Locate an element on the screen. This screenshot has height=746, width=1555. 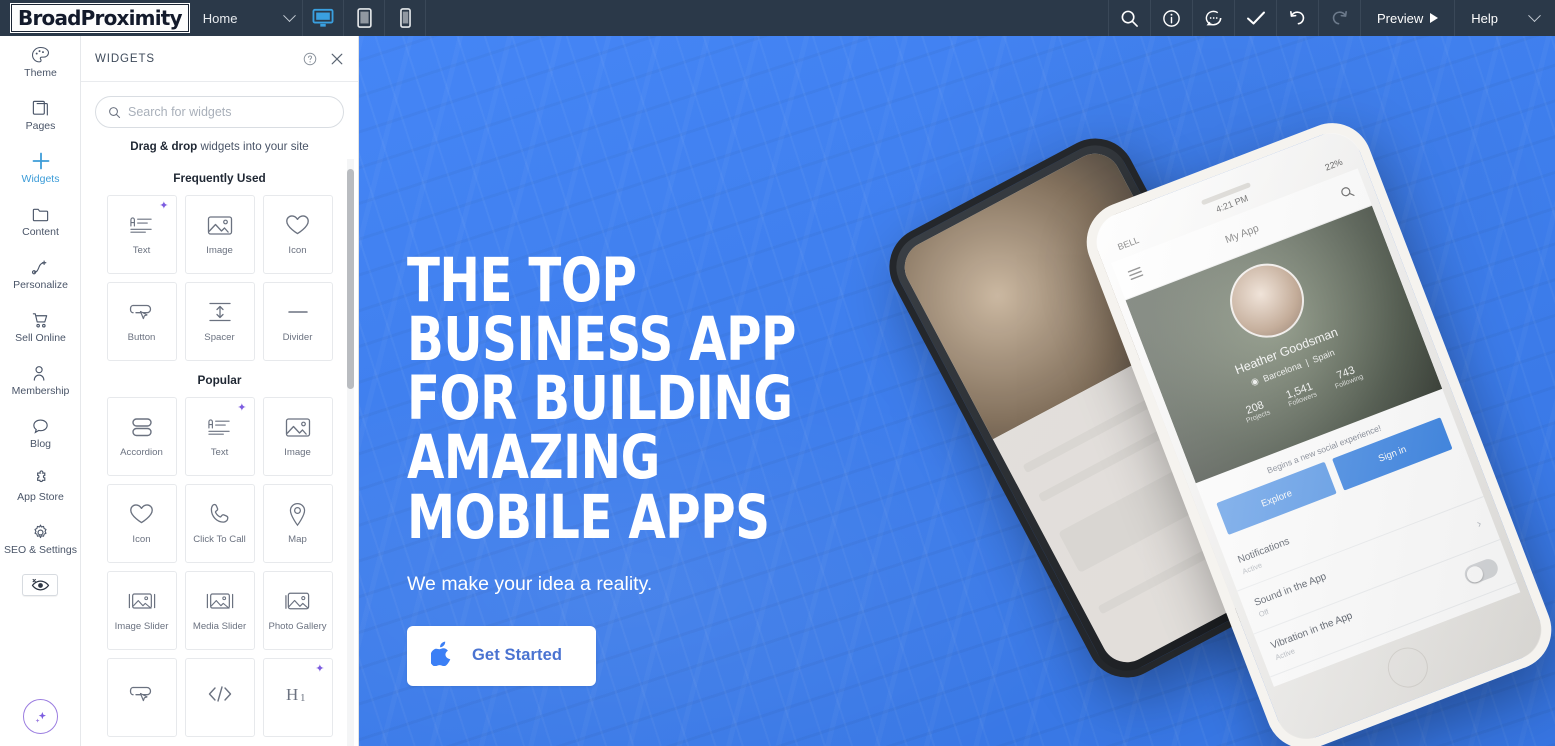
sidebar-item-personalize: Personalize is located at coordinates (40, 274).